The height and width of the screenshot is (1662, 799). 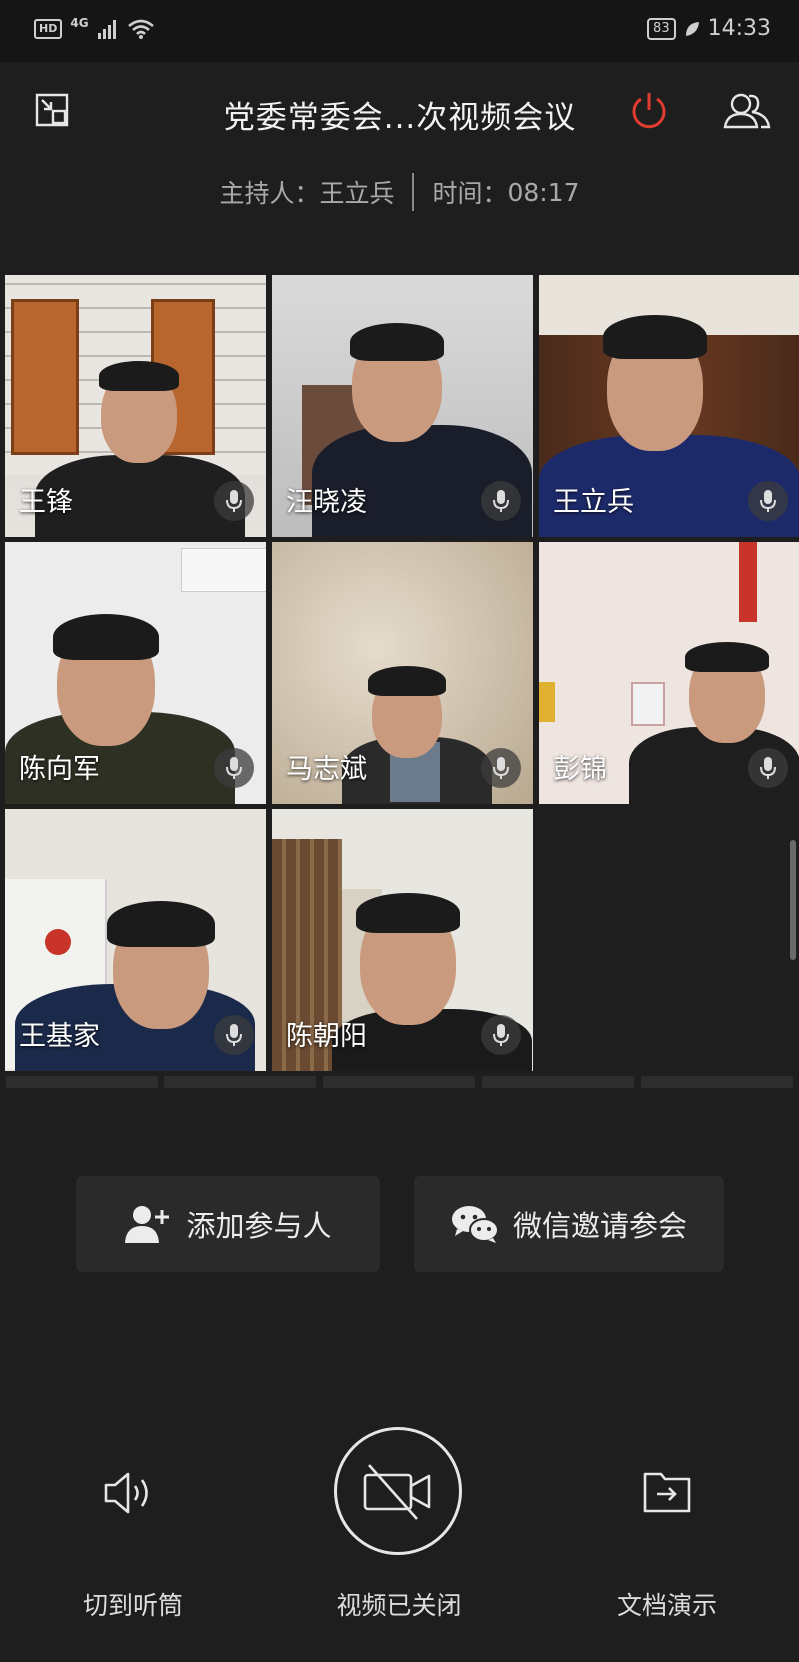 I want to click on add-participant-button: 添加参与人, so click(x=228, y=1224).